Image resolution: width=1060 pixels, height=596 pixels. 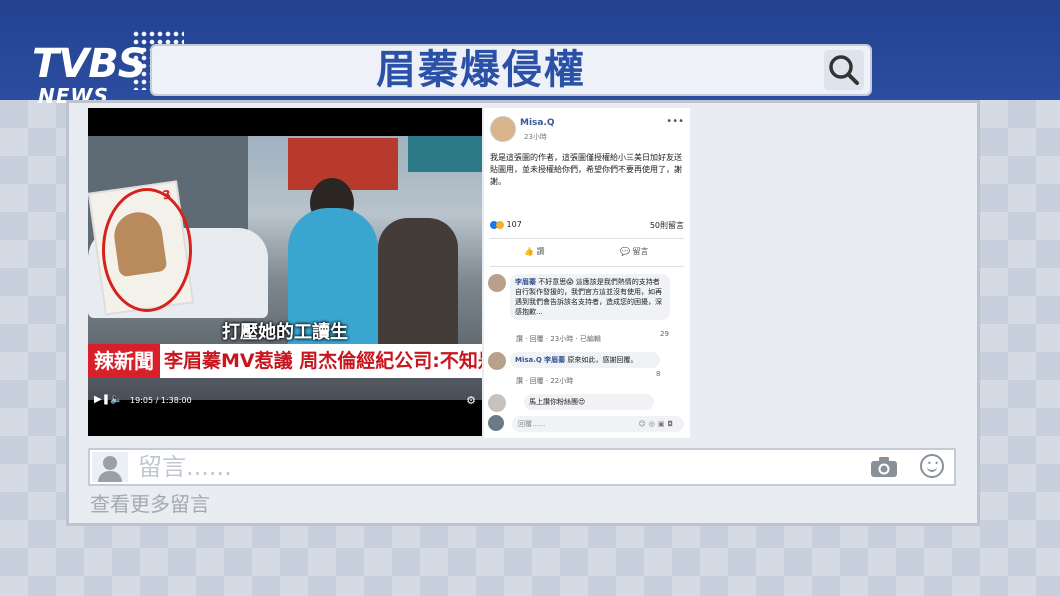 I want to click on user-icon, so click(x=110, y=467).